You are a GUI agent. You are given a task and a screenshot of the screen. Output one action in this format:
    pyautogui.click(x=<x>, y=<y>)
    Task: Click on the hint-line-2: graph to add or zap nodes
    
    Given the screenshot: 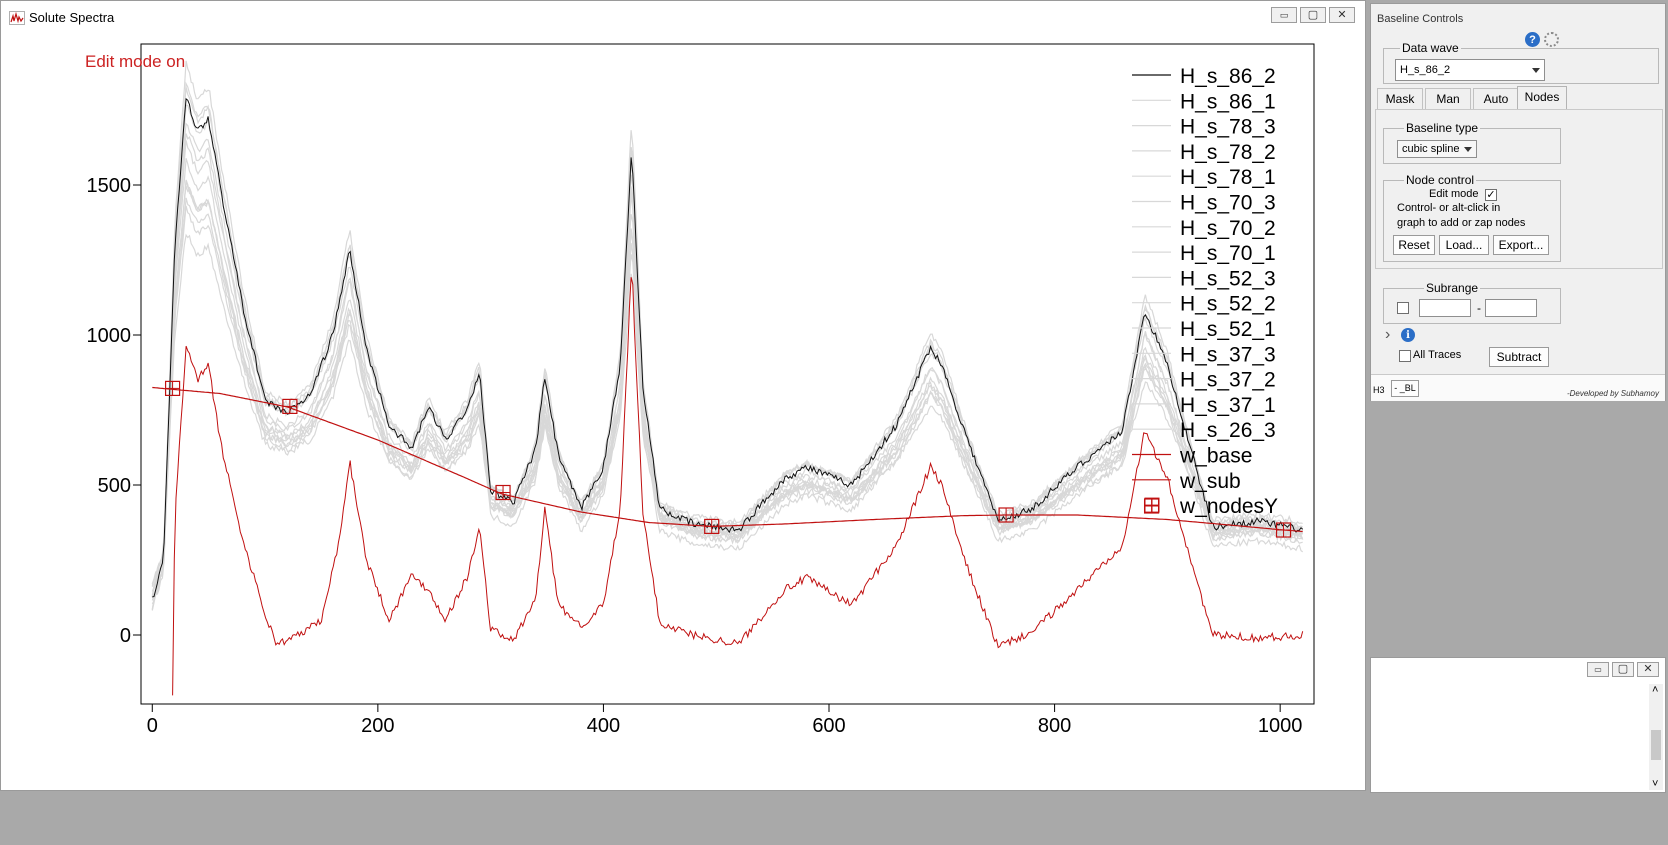 What is the action you would take?
    pyautogui.click(x=1461, y=223)
    